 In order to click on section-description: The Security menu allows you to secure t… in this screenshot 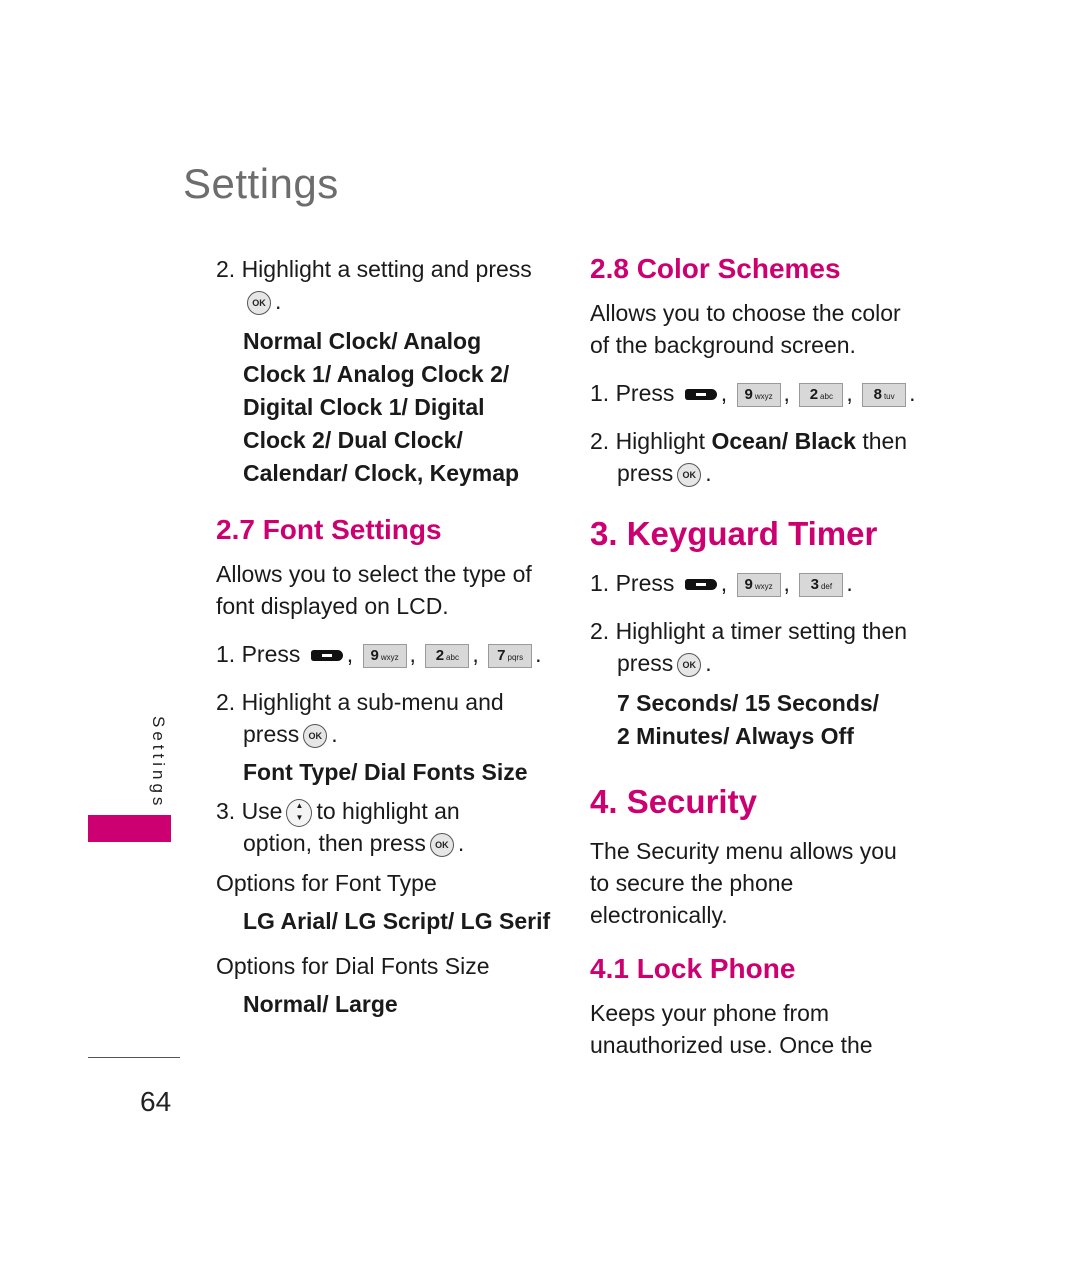, I will do `click(743, 883)`.